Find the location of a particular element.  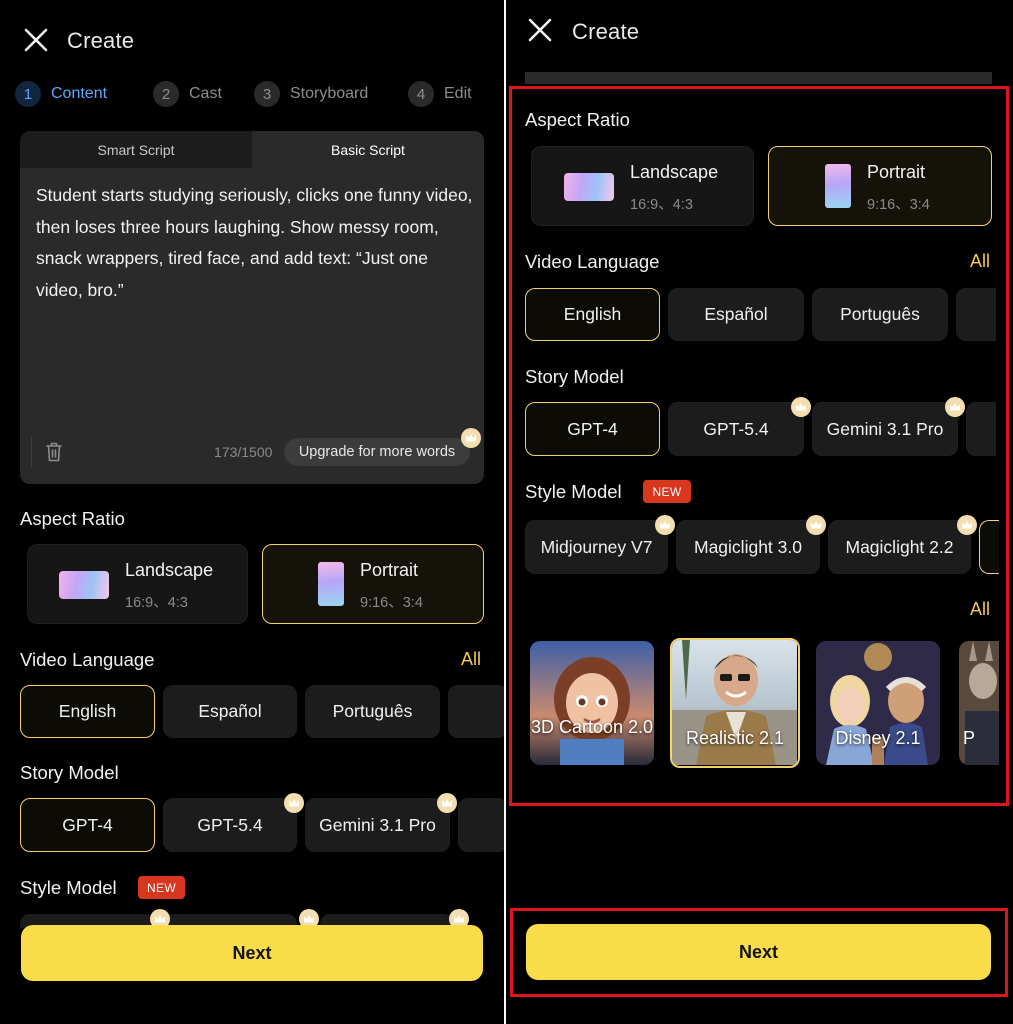

aspect-portrait-option: Portrait 9:16、3:4 is located at coordinates (373, 584).